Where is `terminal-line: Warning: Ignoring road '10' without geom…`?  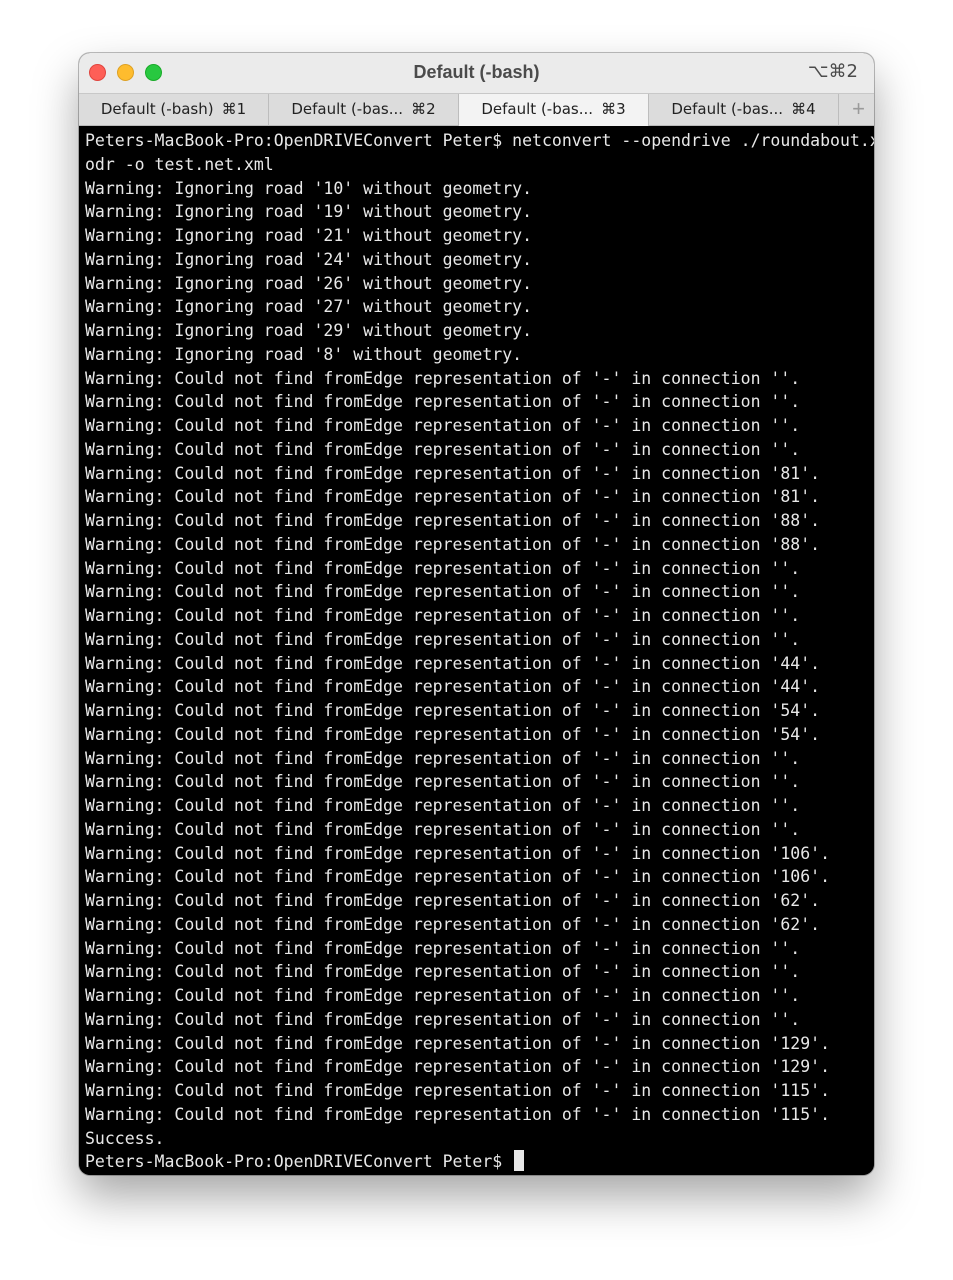
terminal-line: Warning: Ignoring road '10' without geom… is located at coordinates (309, 188).